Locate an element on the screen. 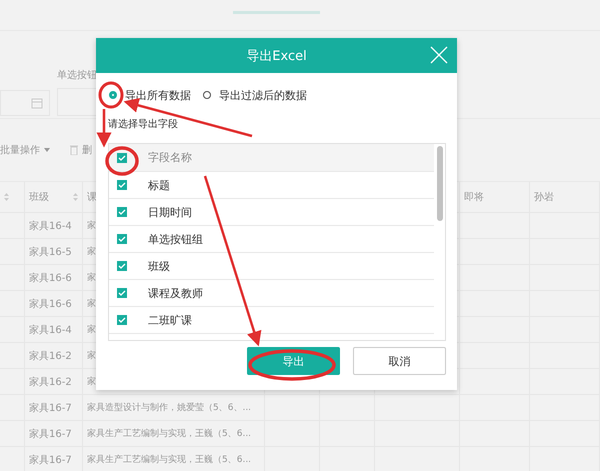 The image size is (600, 471). field-label: 标题 is located at coordinates (159, 185).